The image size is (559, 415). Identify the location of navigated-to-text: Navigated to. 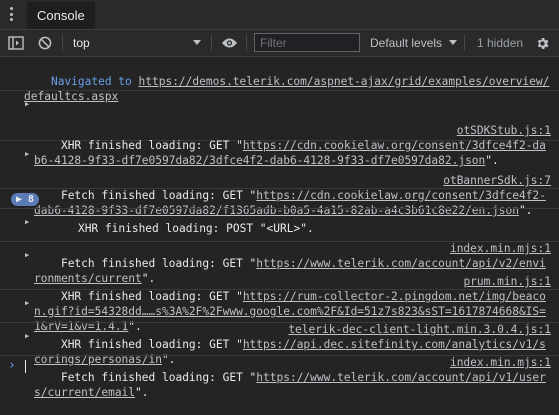
(94, 81).